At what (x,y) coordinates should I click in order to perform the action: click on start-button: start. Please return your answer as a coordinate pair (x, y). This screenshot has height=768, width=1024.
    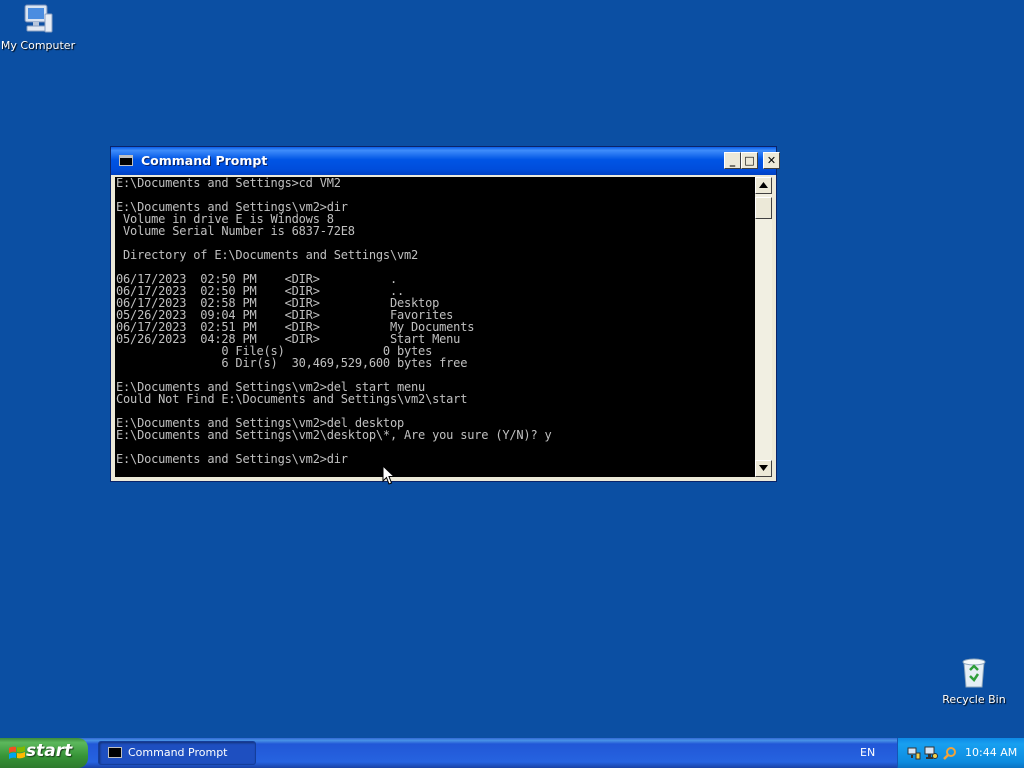
    Looking at the image, I should click on (44, 753).